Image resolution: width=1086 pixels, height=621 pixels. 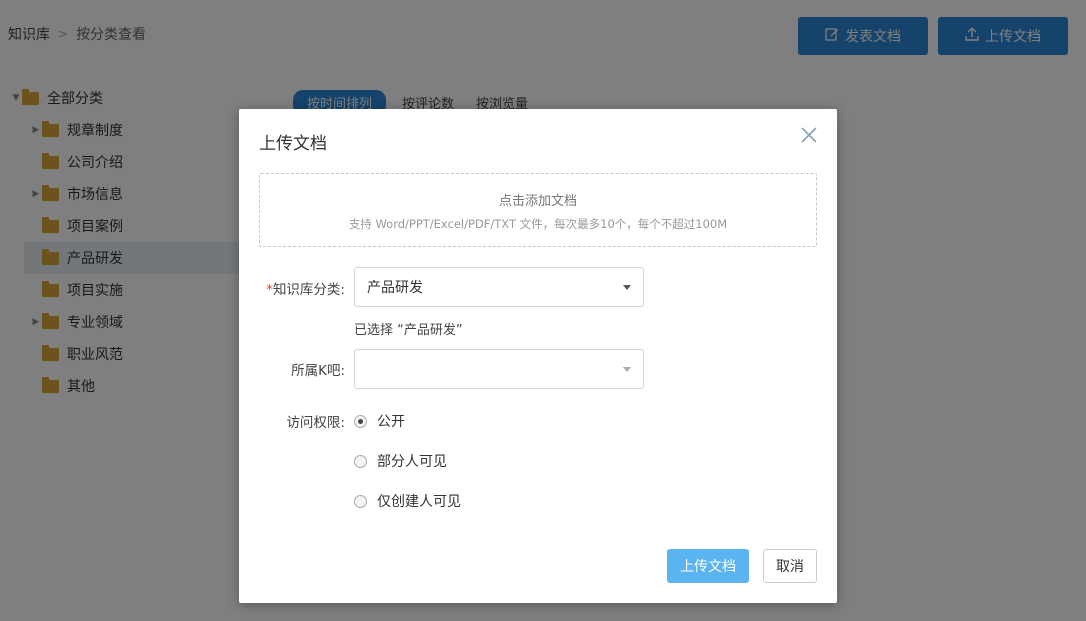 I want to click on access-label: 访问权限:, so click(x=315, y=423).